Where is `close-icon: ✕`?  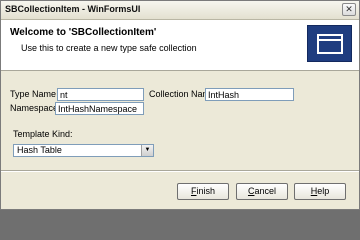
close-icon: ✕ is located at coordinates (349, 9).